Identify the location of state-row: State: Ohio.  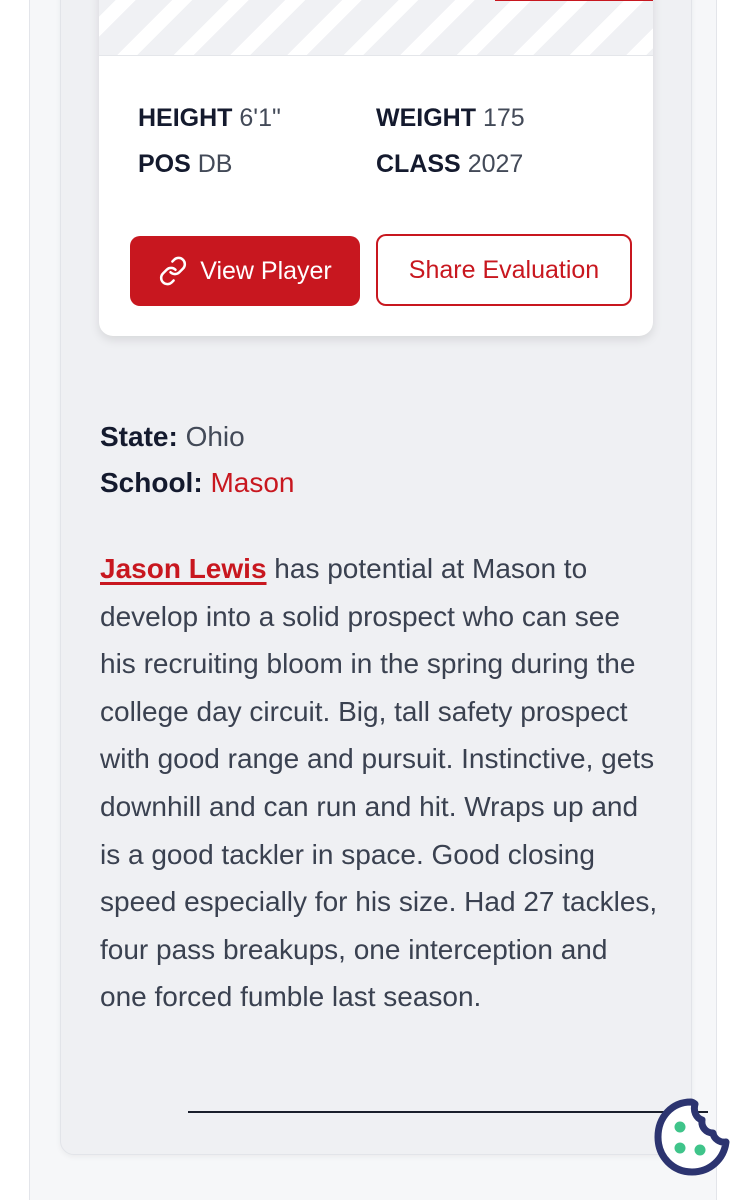
(172, 437).